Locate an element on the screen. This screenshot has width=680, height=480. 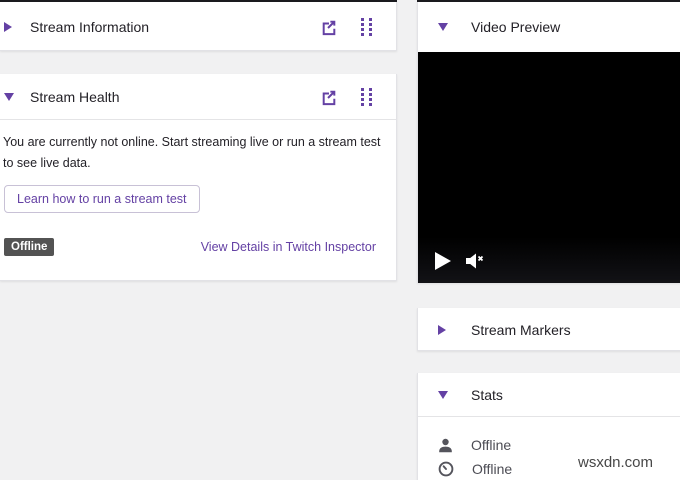
video-preview-header: Video Preview is located at coordinates (549, 27).